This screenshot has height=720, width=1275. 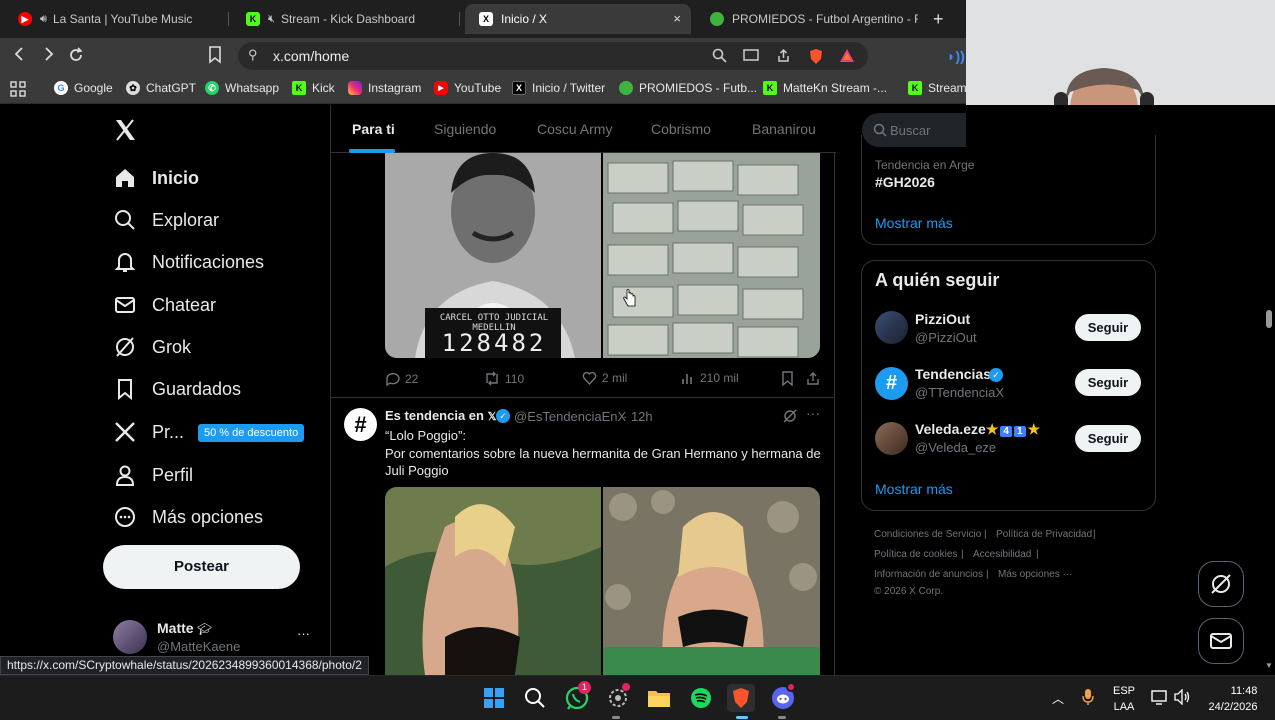 I want to click on sidebar-item-guardados: Guardados, so click(x=176, y=389).